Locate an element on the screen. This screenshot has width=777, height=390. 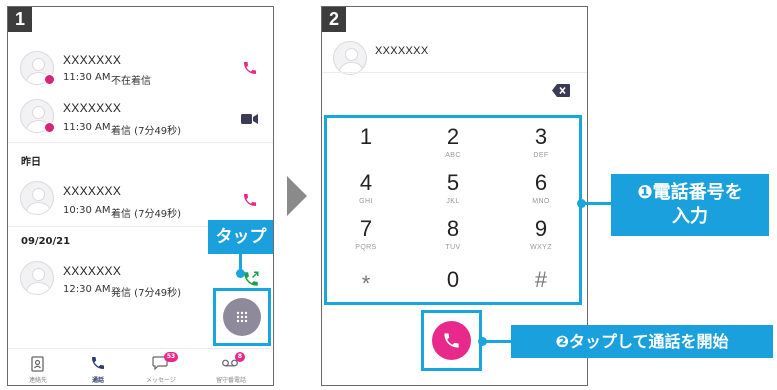
voicemail-count-badge: 8 is located at coordinates (240, 357).